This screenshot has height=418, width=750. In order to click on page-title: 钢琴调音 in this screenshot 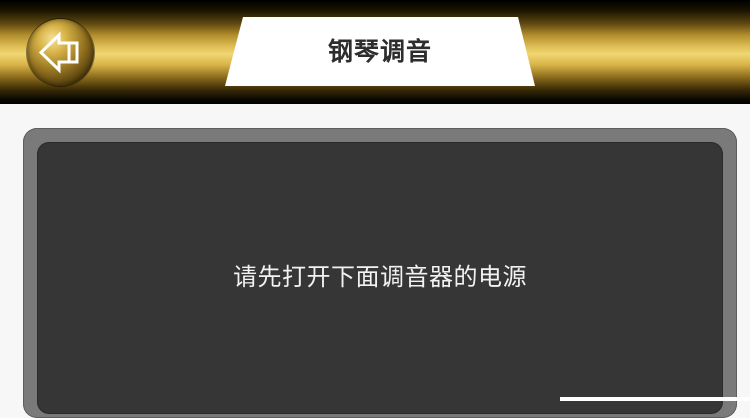, I will do `click(379, 51)`.